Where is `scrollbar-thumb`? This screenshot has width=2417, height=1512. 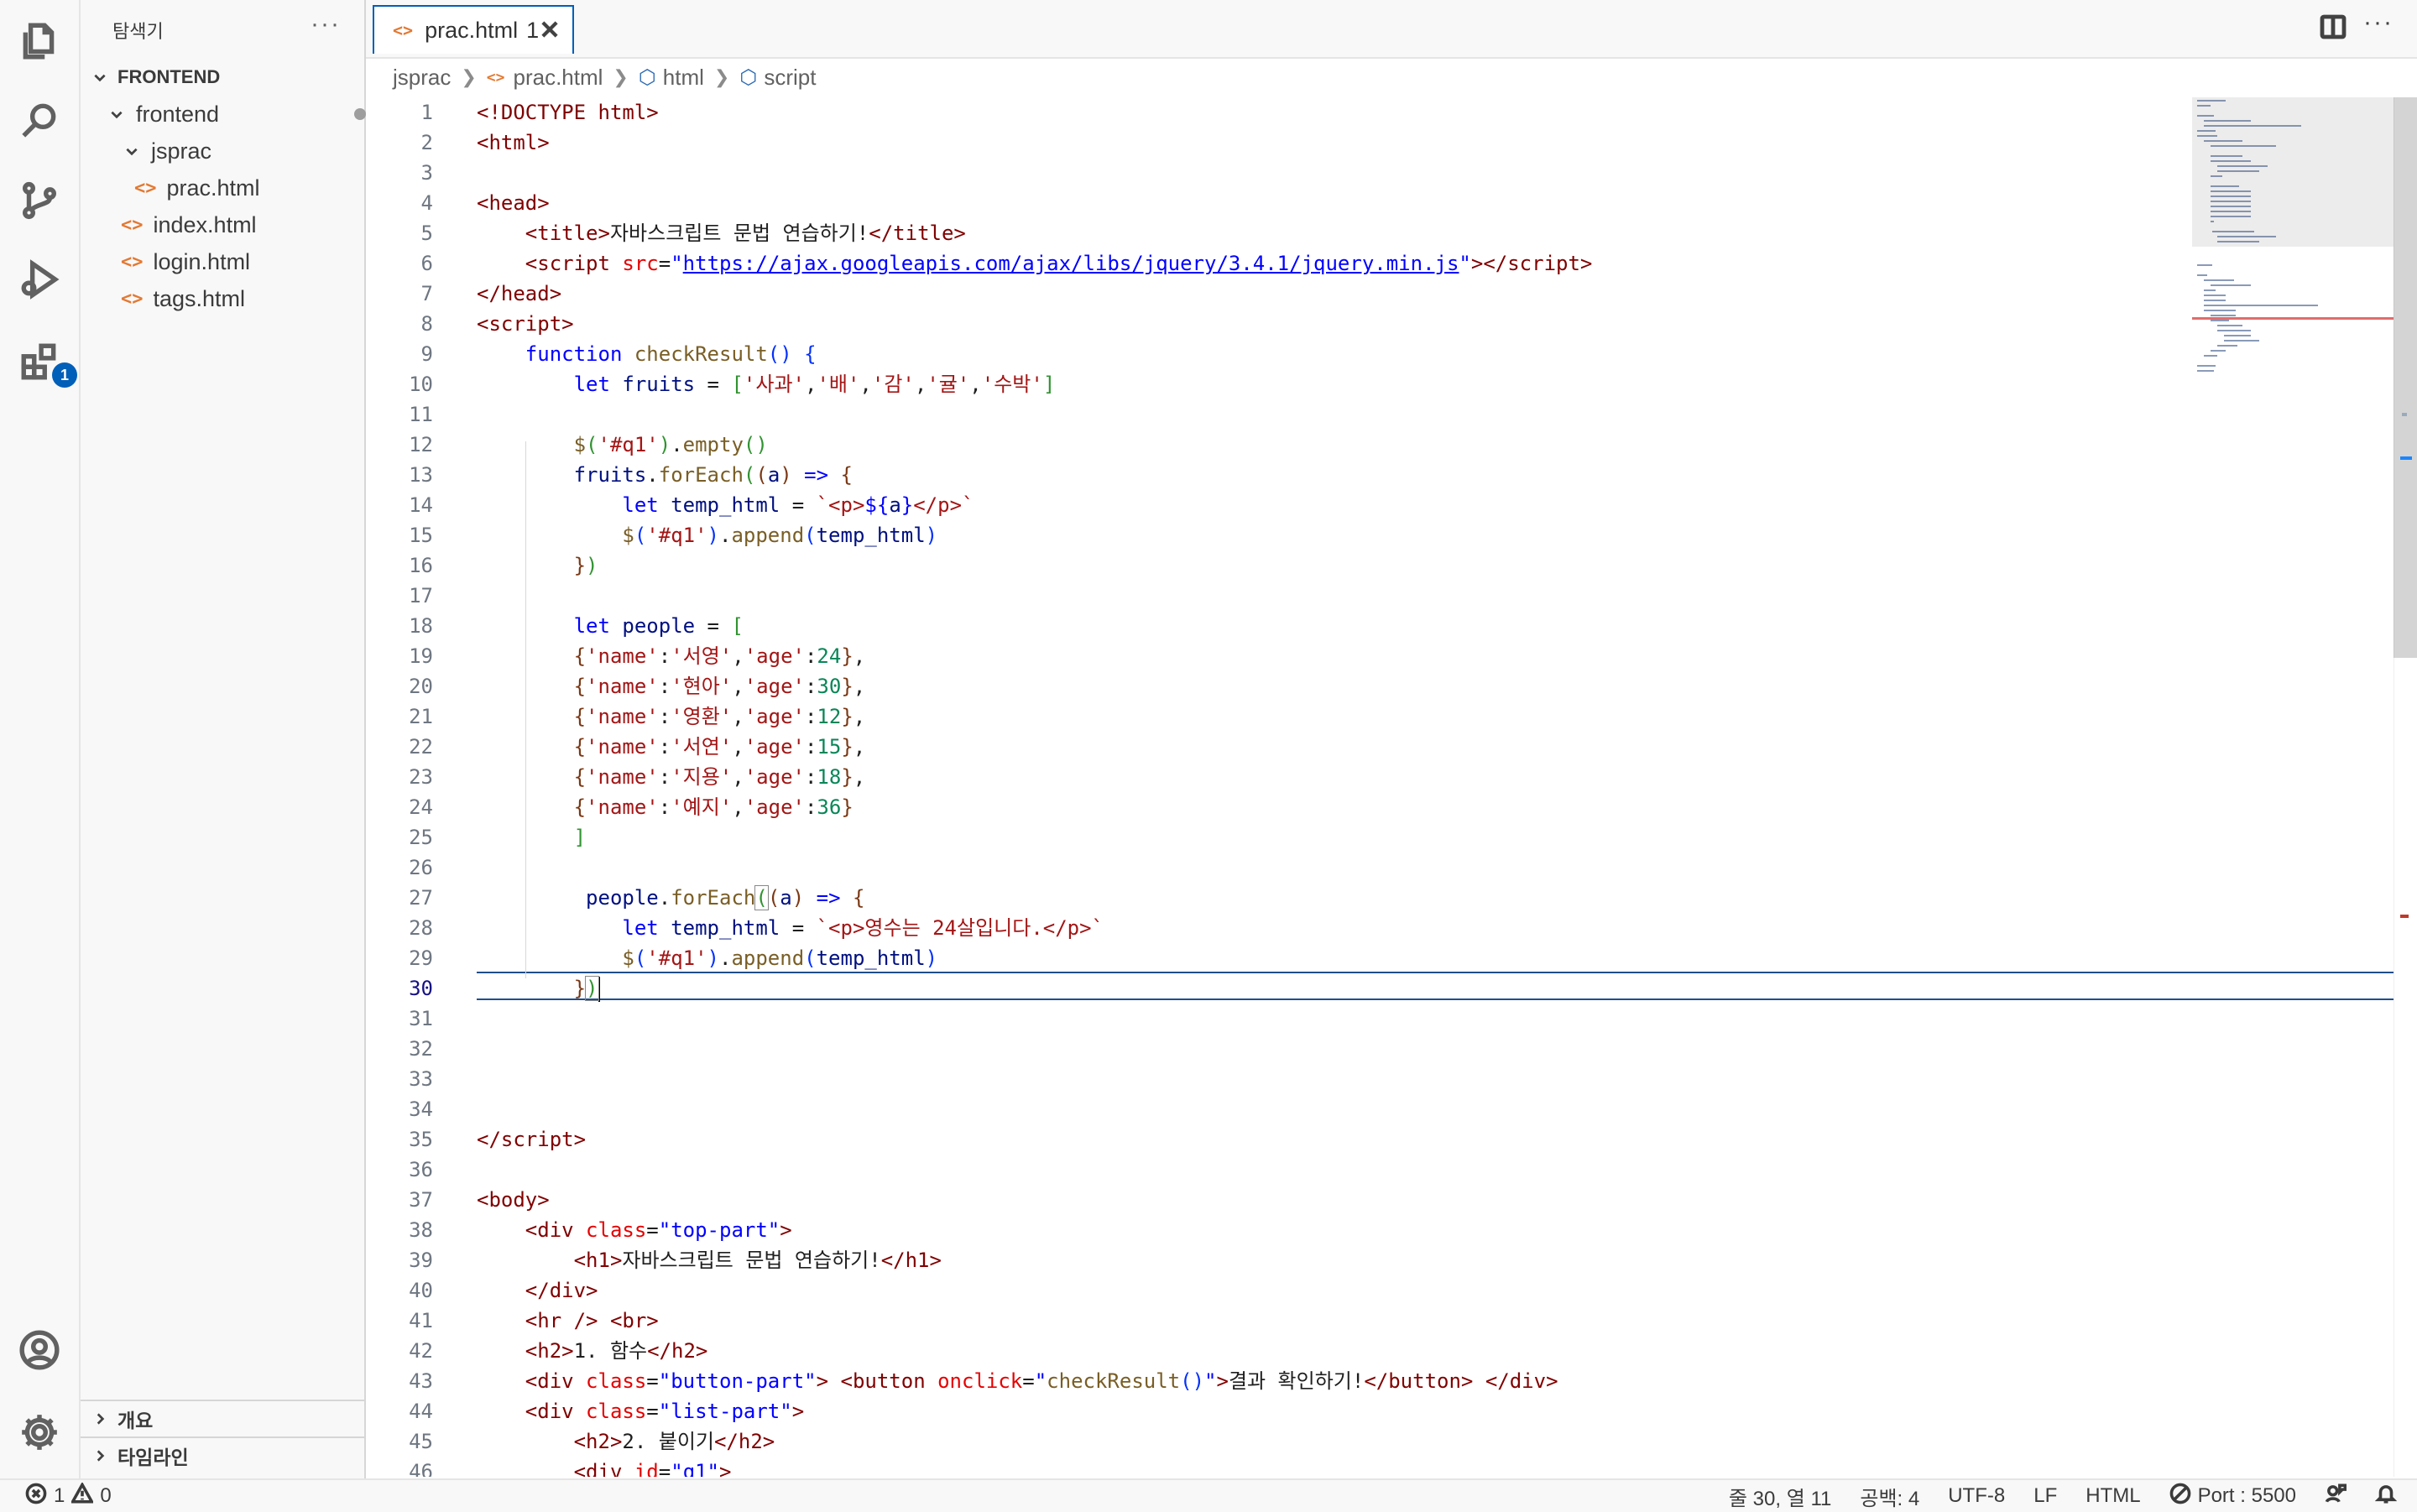 scrollbar-thumb is located at coordinates (2405, 378).